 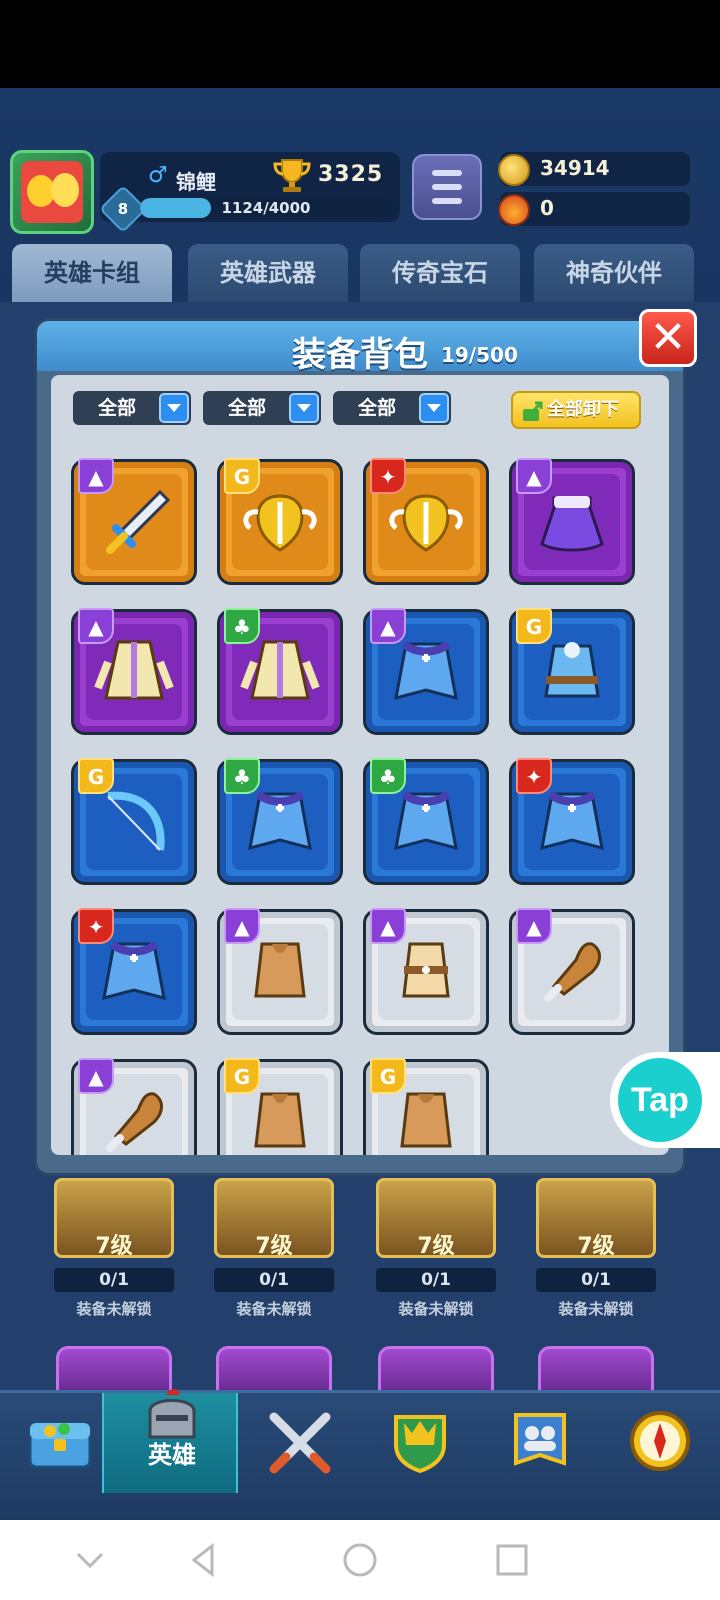 I want to click on nav-team, so click(x=540, y=1443).